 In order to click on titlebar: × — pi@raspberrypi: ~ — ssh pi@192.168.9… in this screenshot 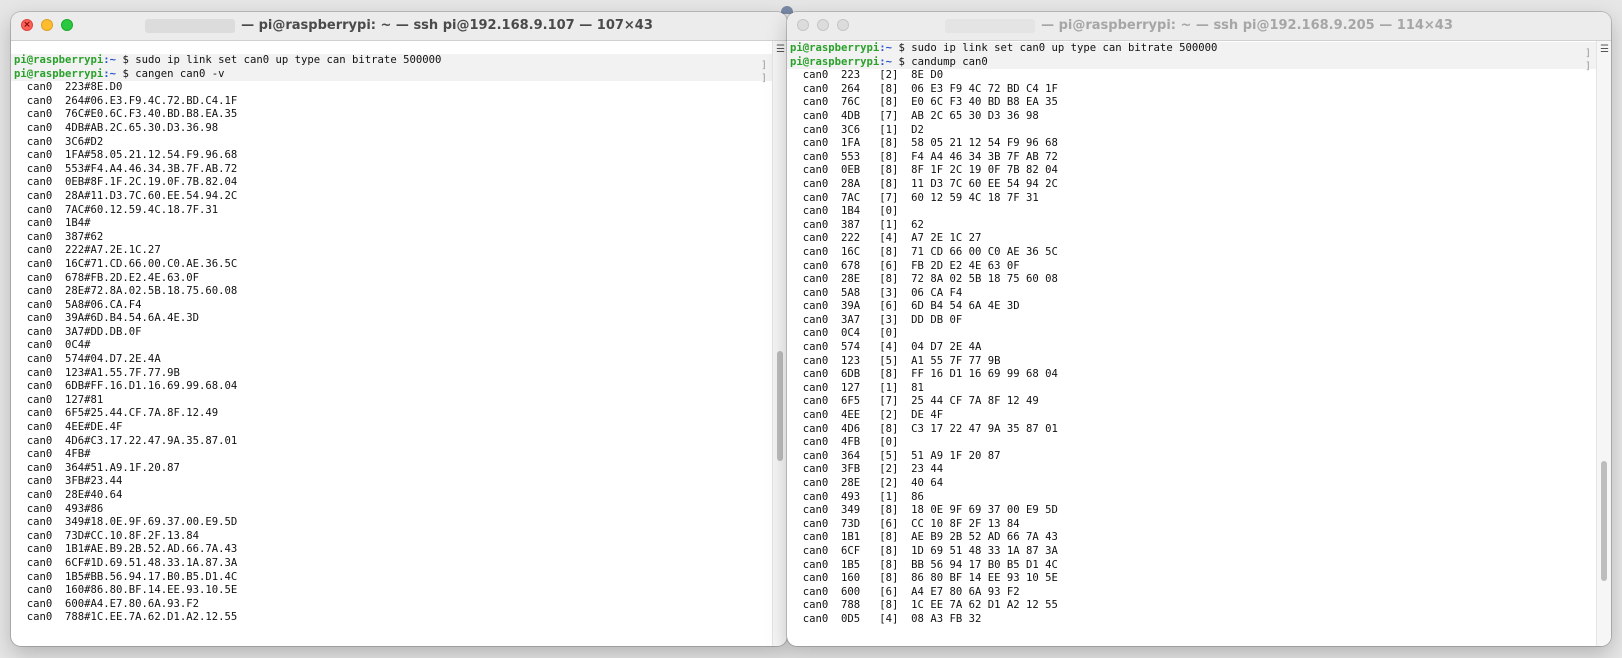, I will do `click(399, 26)`.